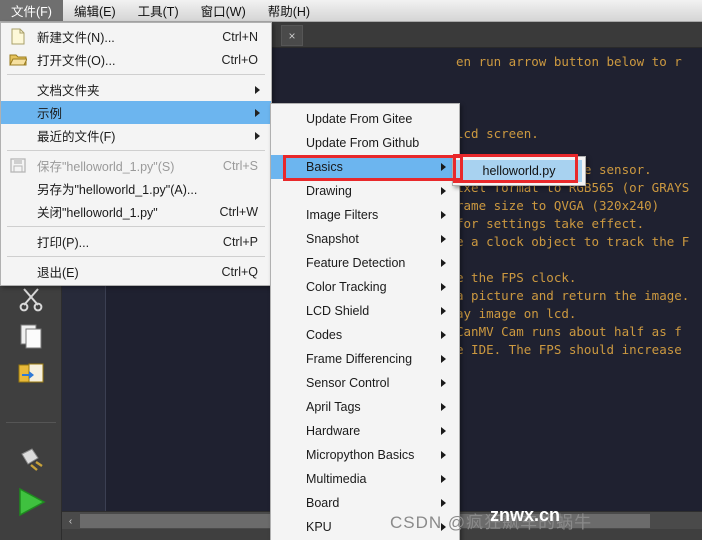  What do you see at coordinates (569, 349) in the screenshot?
I see `comment-line: e IDE. The FPS should increase` at bounding box center [569, 349].